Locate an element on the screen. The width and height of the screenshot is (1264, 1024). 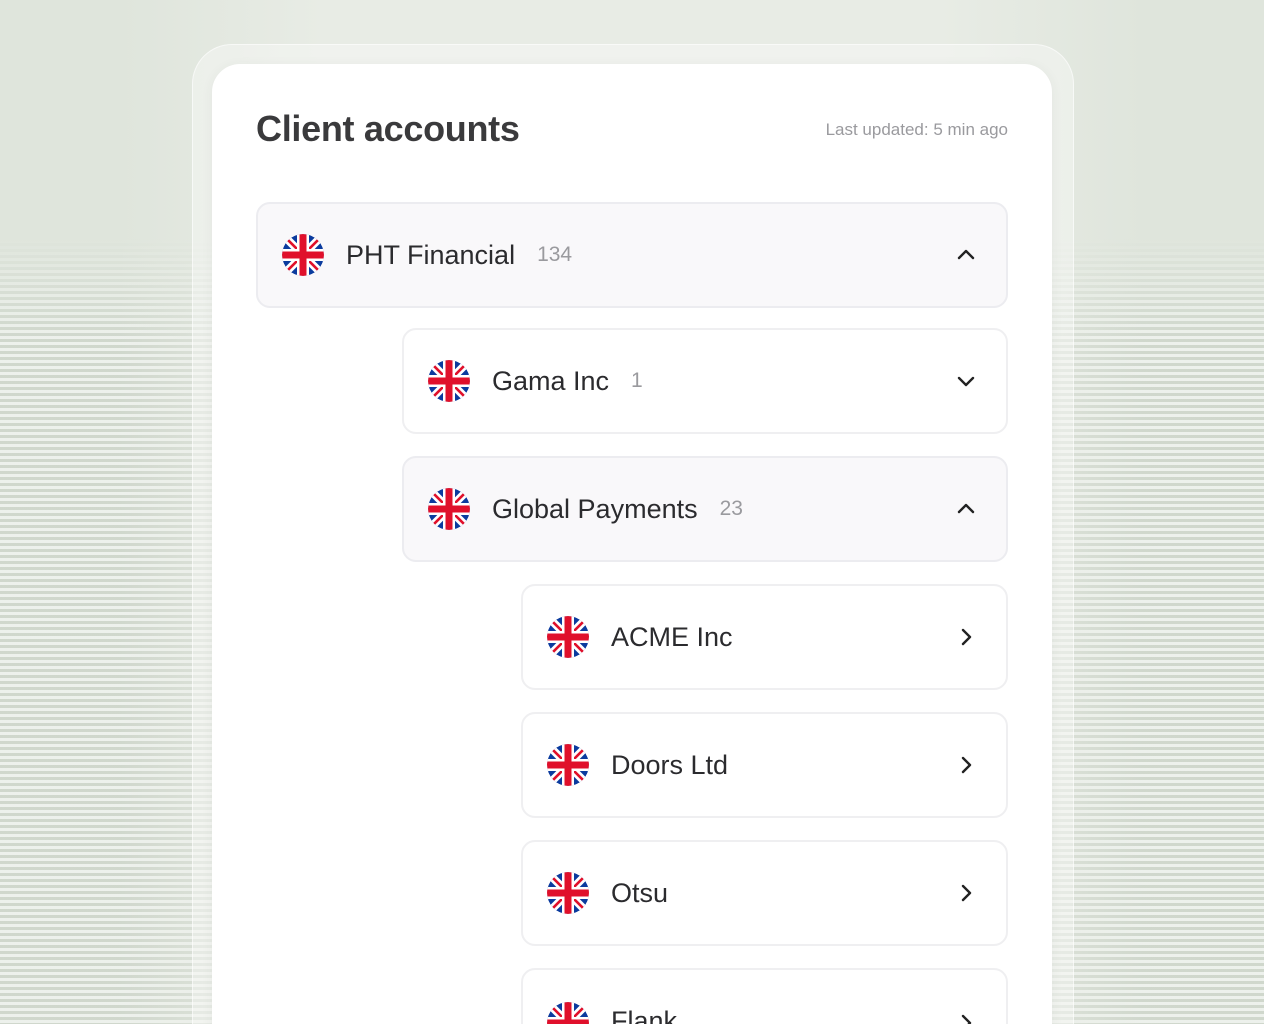
account-count: 1 is located at coordinates (637, 380).